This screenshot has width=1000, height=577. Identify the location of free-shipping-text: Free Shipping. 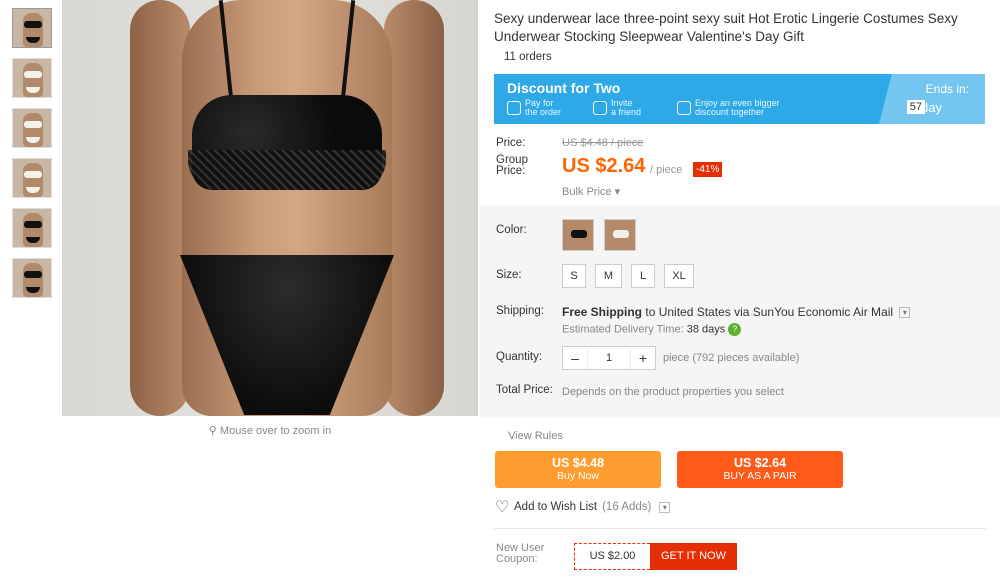
(602, 312).